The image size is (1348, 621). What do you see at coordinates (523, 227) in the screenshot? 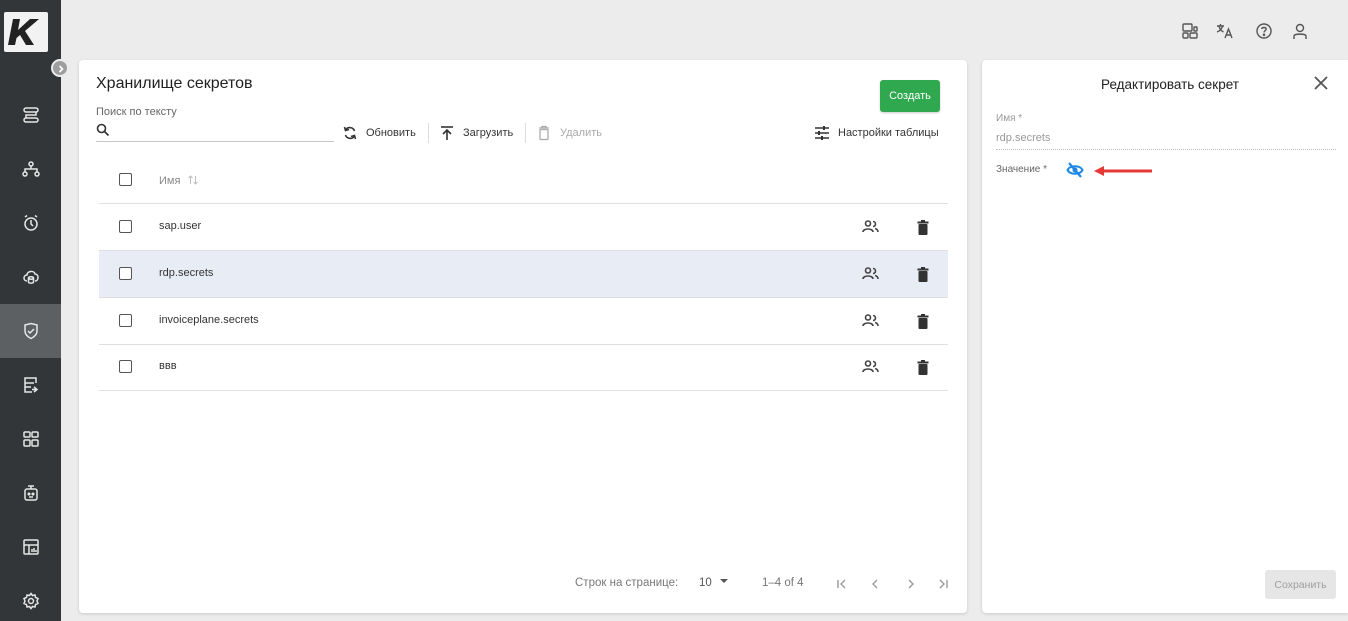
I see `table-row: sap.user` at bounding box center [523, 227].